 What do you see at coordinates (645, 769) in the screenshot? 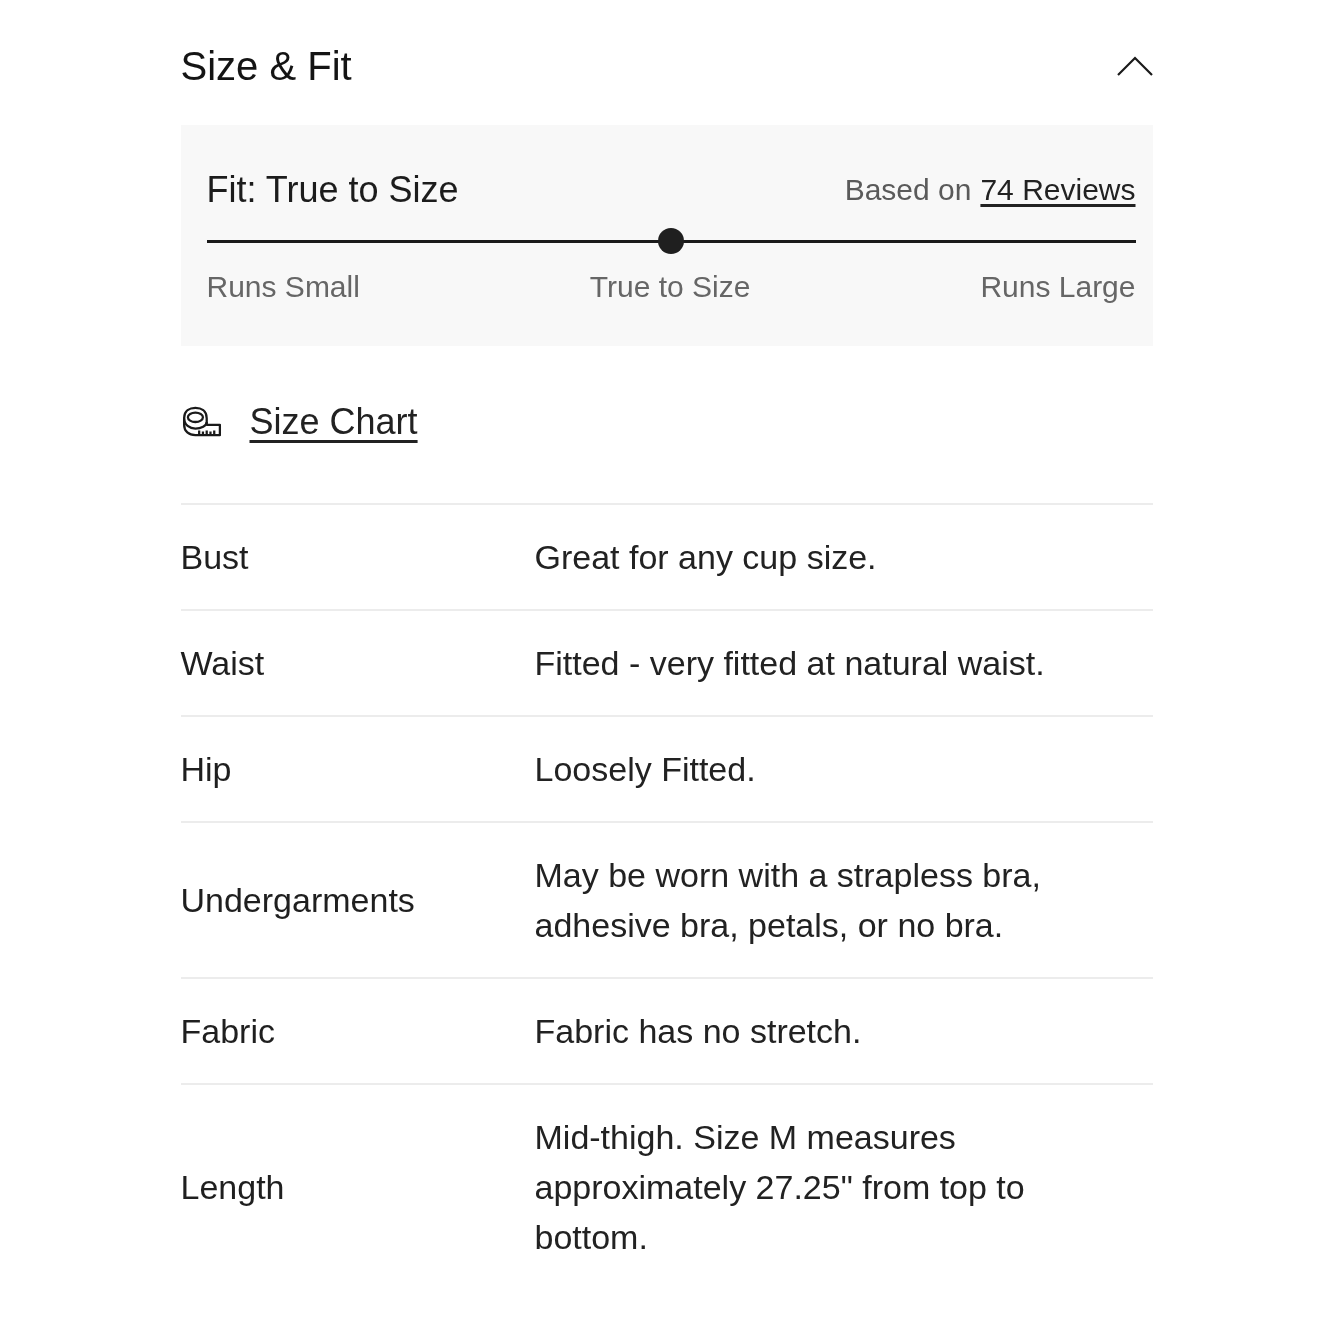
I see `detail-value: Loosely Fitted.` at bounding box center [645, 769].